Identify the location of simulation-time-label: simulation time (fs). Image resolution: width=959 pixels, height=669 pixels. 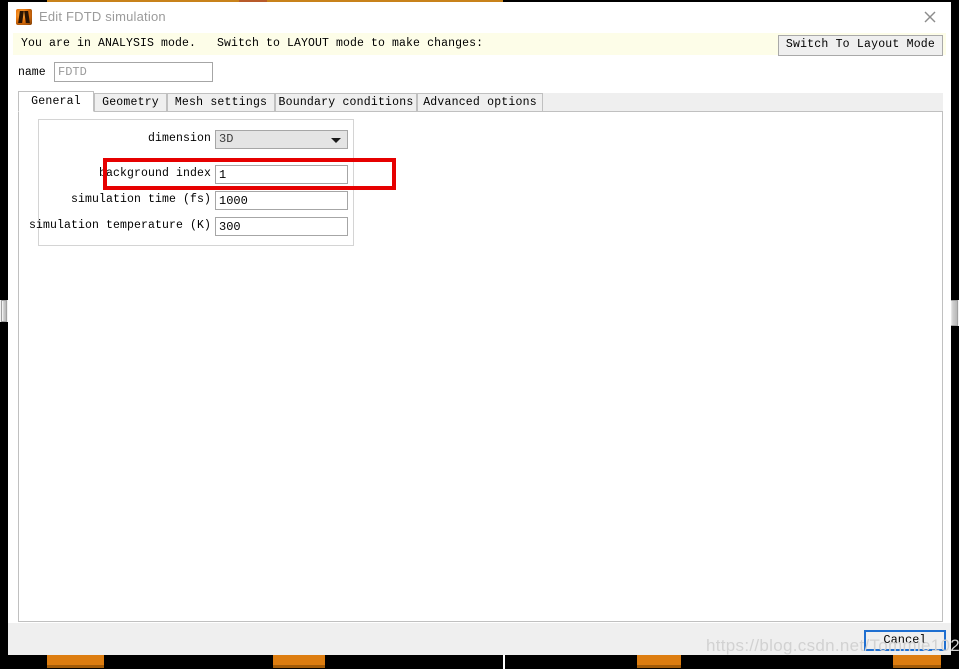
(140, 199).